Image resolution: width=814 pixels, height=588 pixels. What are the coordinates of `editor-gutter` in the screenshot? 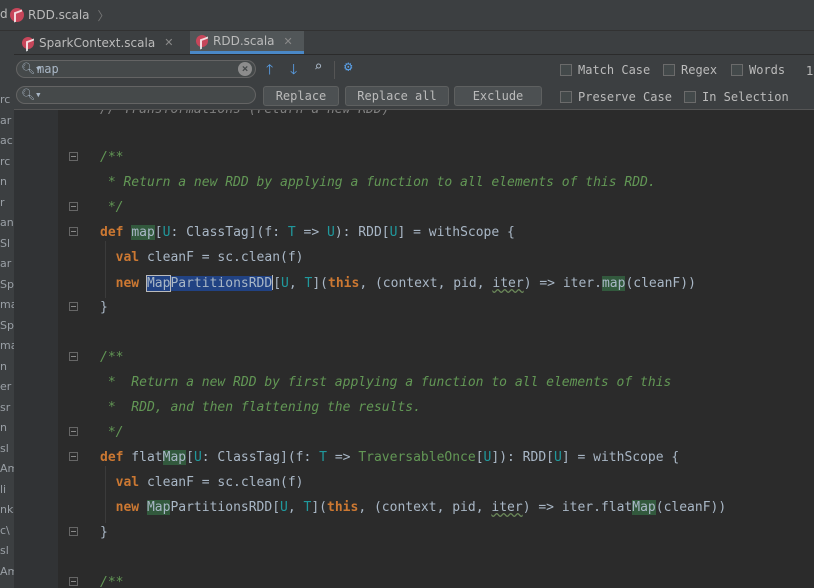 It's located at (36, 349).